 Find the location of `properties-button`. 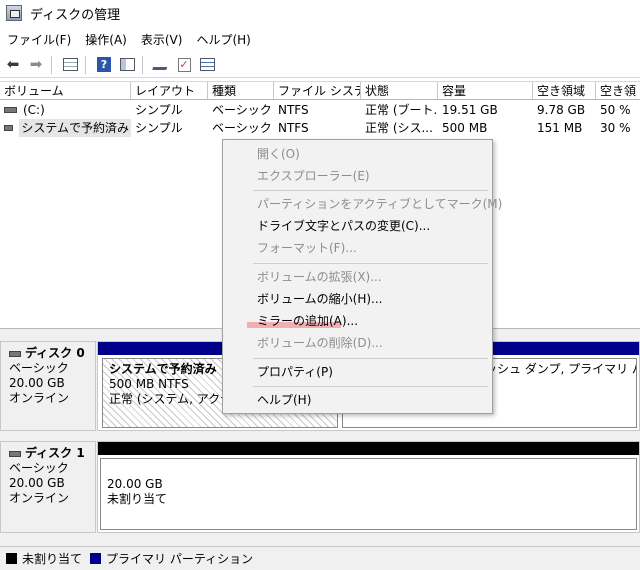

properties-button is located at coordinates (207, 65).